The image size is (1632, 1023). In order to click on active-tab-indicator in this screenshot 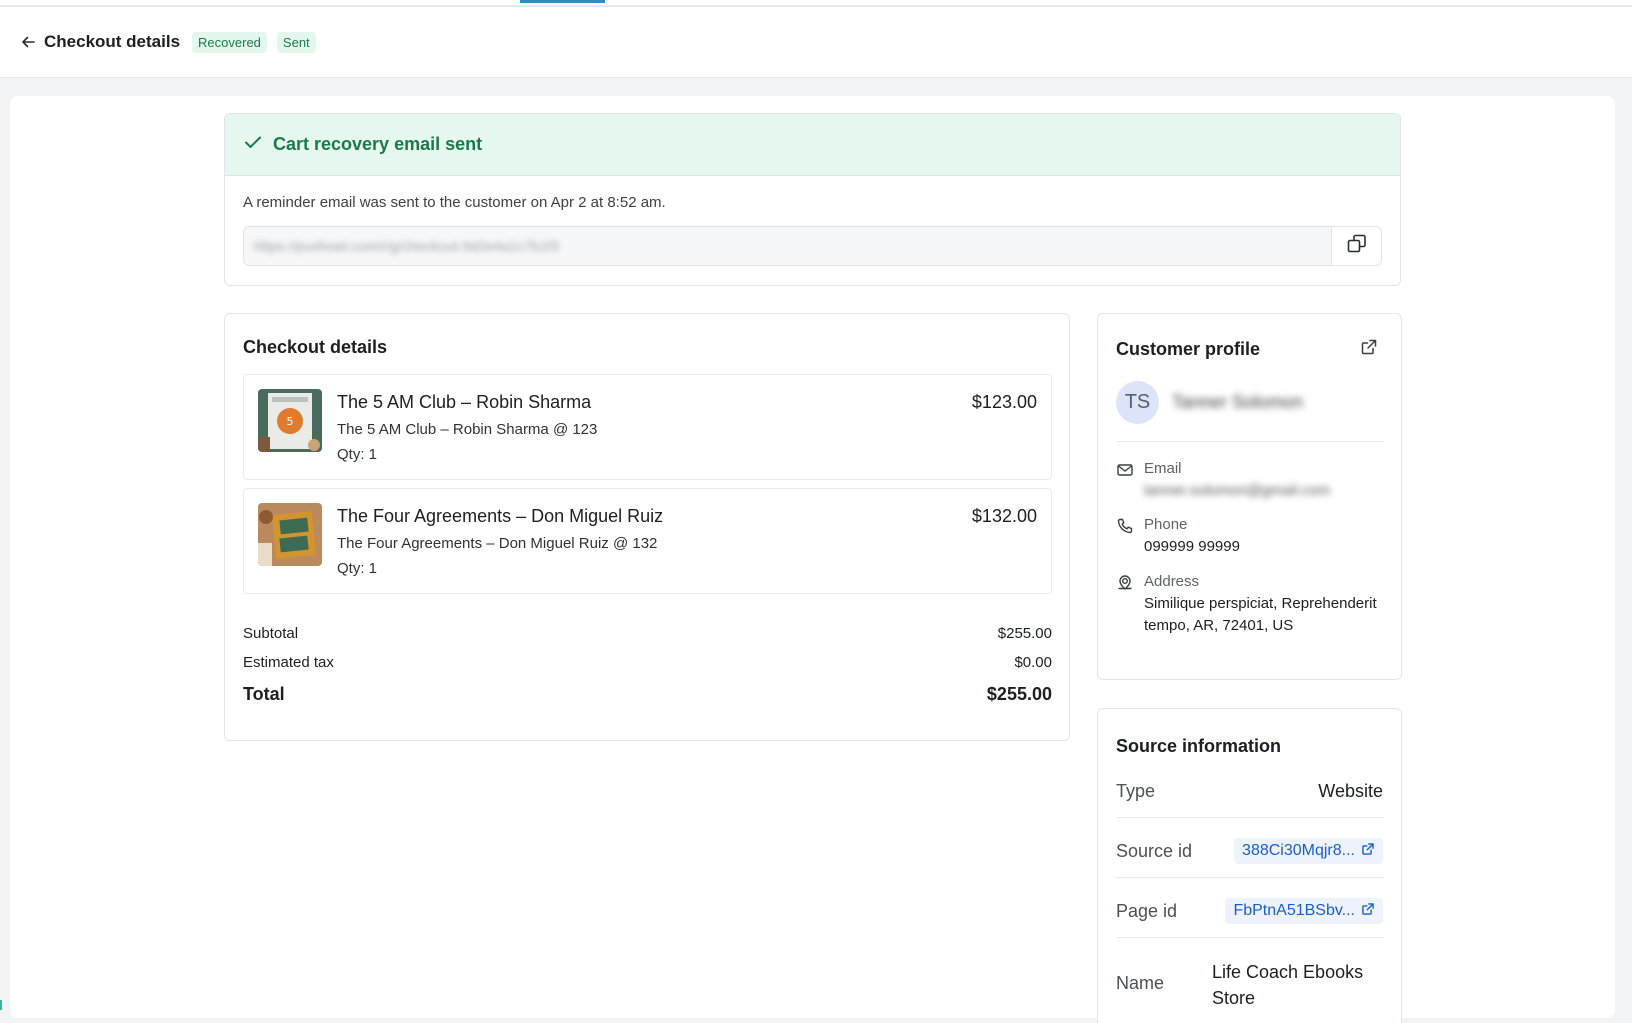, I will do `click(562, 1)`.